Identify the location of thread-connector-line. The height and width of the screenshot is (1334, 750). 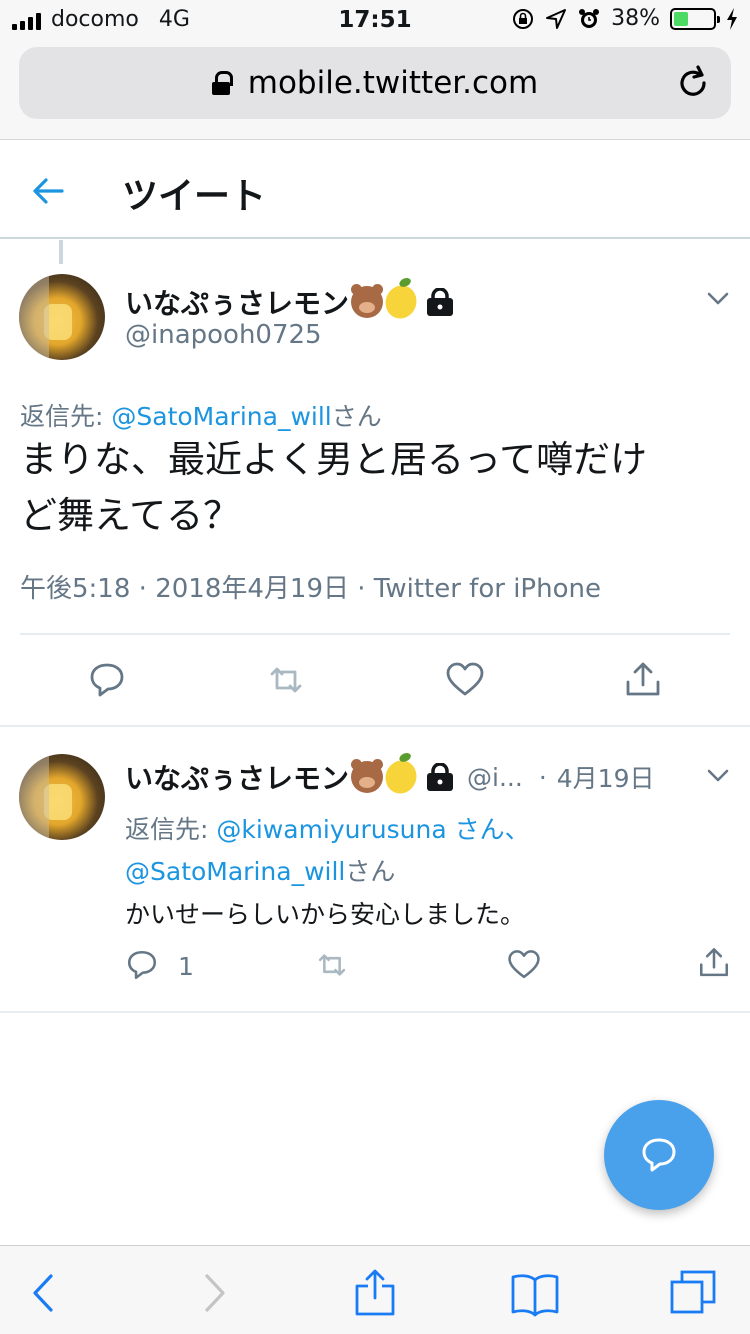
(61, 252).